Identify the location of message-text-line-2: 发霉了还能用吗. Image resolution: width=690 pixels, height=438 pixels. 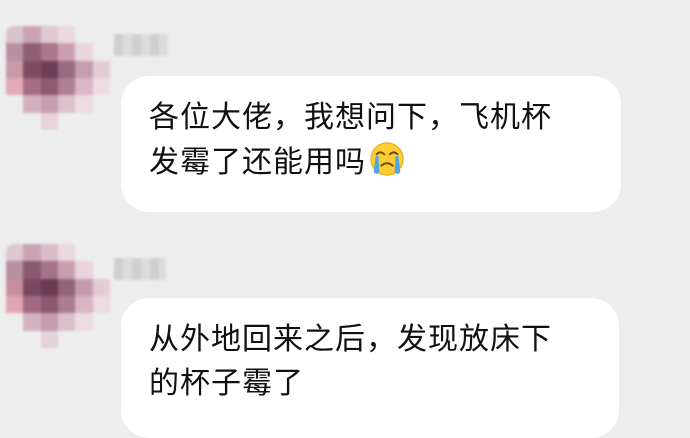
(257, 162).